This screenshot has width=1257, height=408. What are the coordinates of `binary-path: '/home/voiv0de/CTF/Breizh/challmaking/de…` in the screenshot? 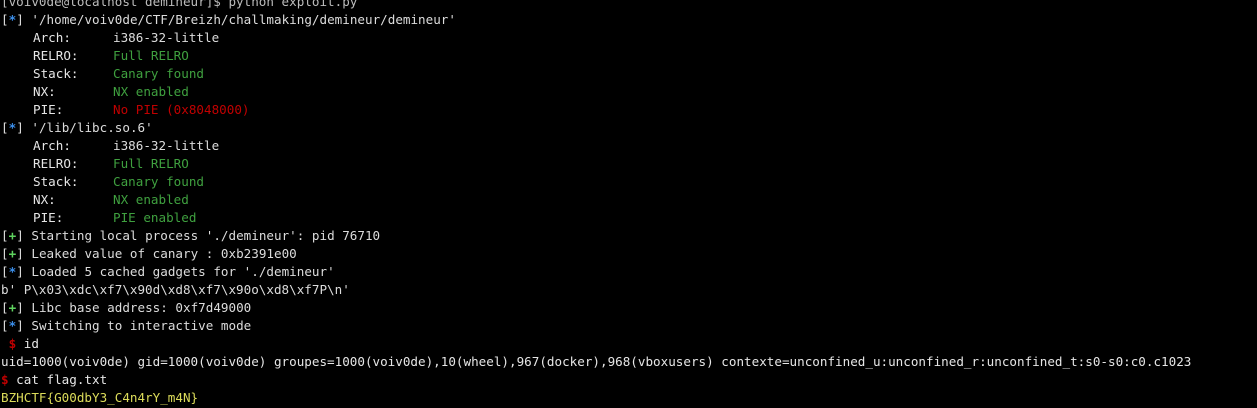 It's located at (243, 19).